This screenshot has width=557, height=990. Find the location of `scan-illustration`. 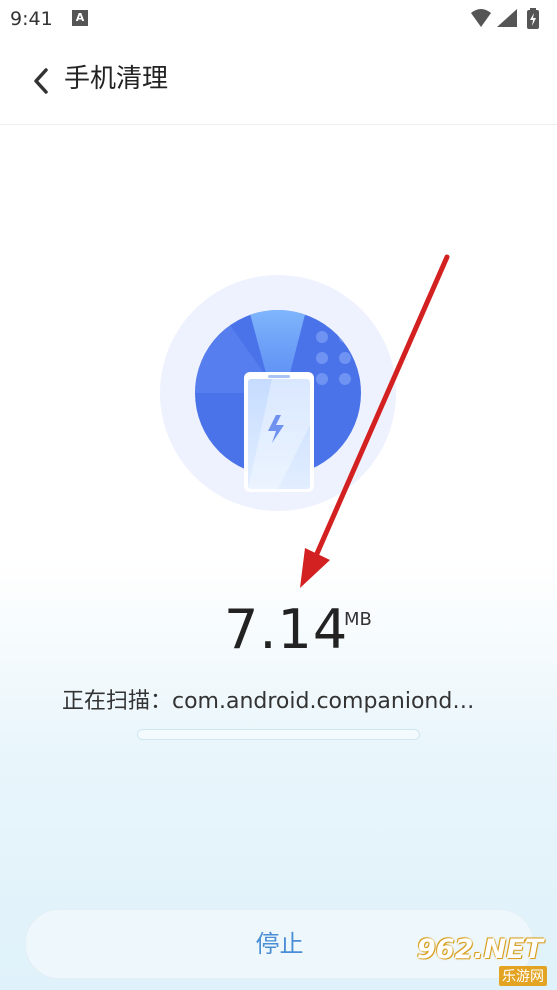

scan-illustration is located at coordinates (278, 393).